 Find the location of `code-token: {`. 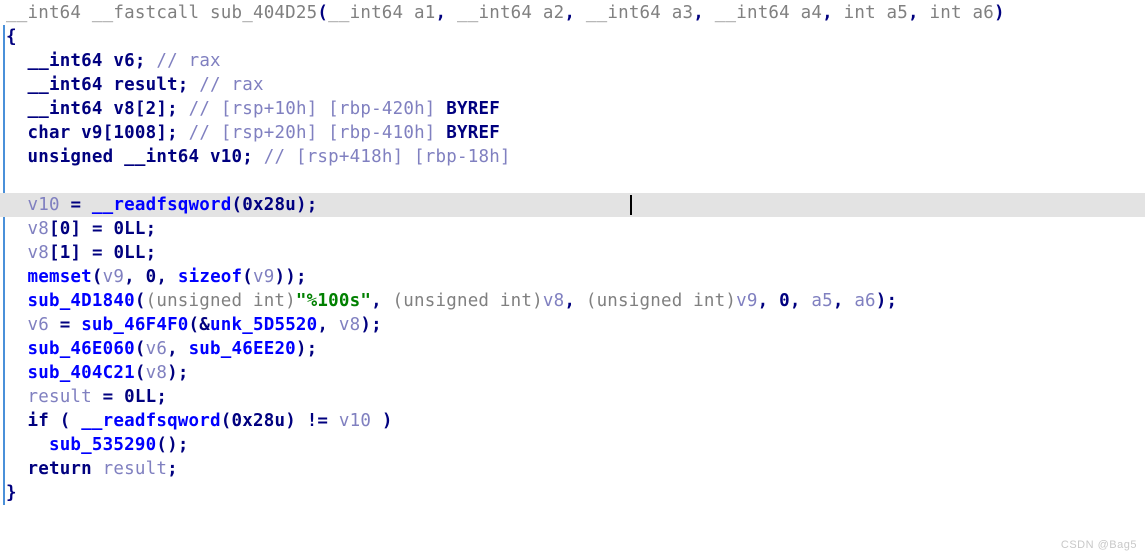

code-token: { is located at coordinates (11, 37).